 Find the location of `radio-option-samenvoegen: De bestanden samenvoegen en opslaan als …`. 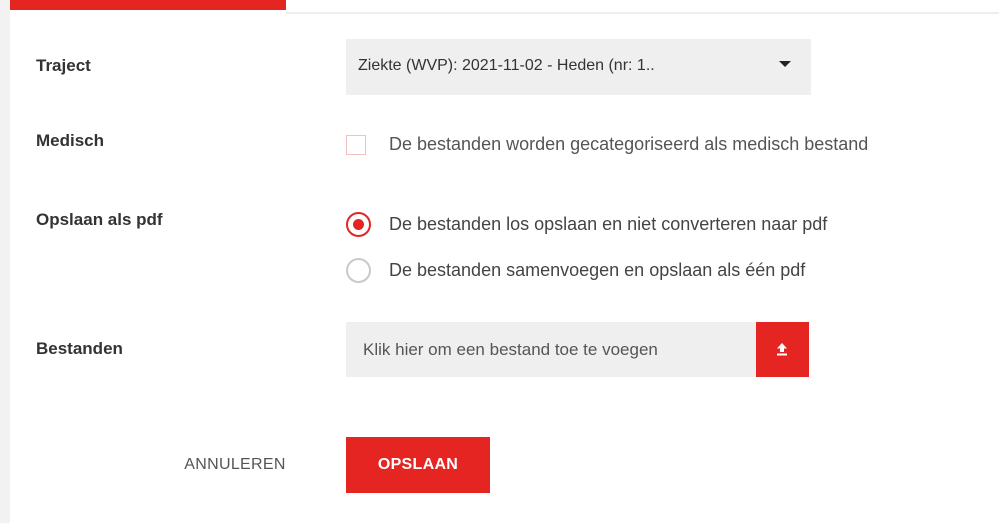

radio-option-samenvoegen: De bestanden samenvoegen en opslaan als … is located at coordinates (656, 271).